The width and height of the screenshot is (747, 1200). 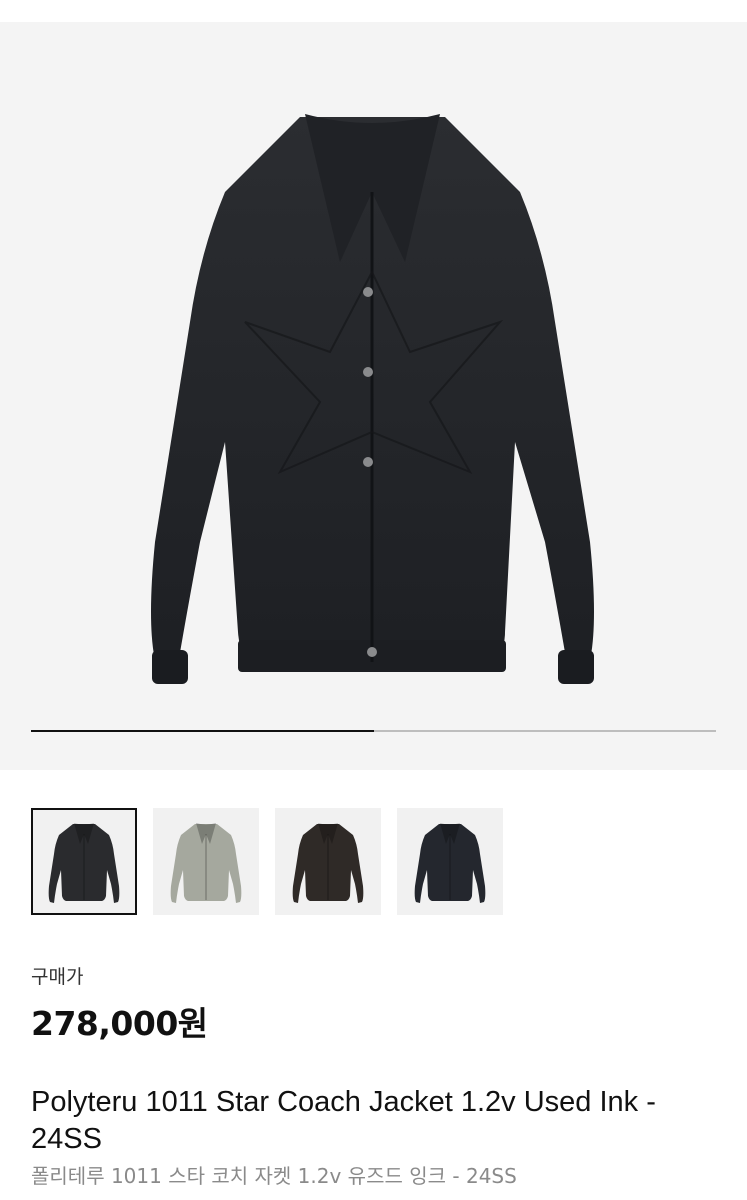 I want to click on dark-brown-jacket-thumbnail-icon, so click(x=328, y=863).